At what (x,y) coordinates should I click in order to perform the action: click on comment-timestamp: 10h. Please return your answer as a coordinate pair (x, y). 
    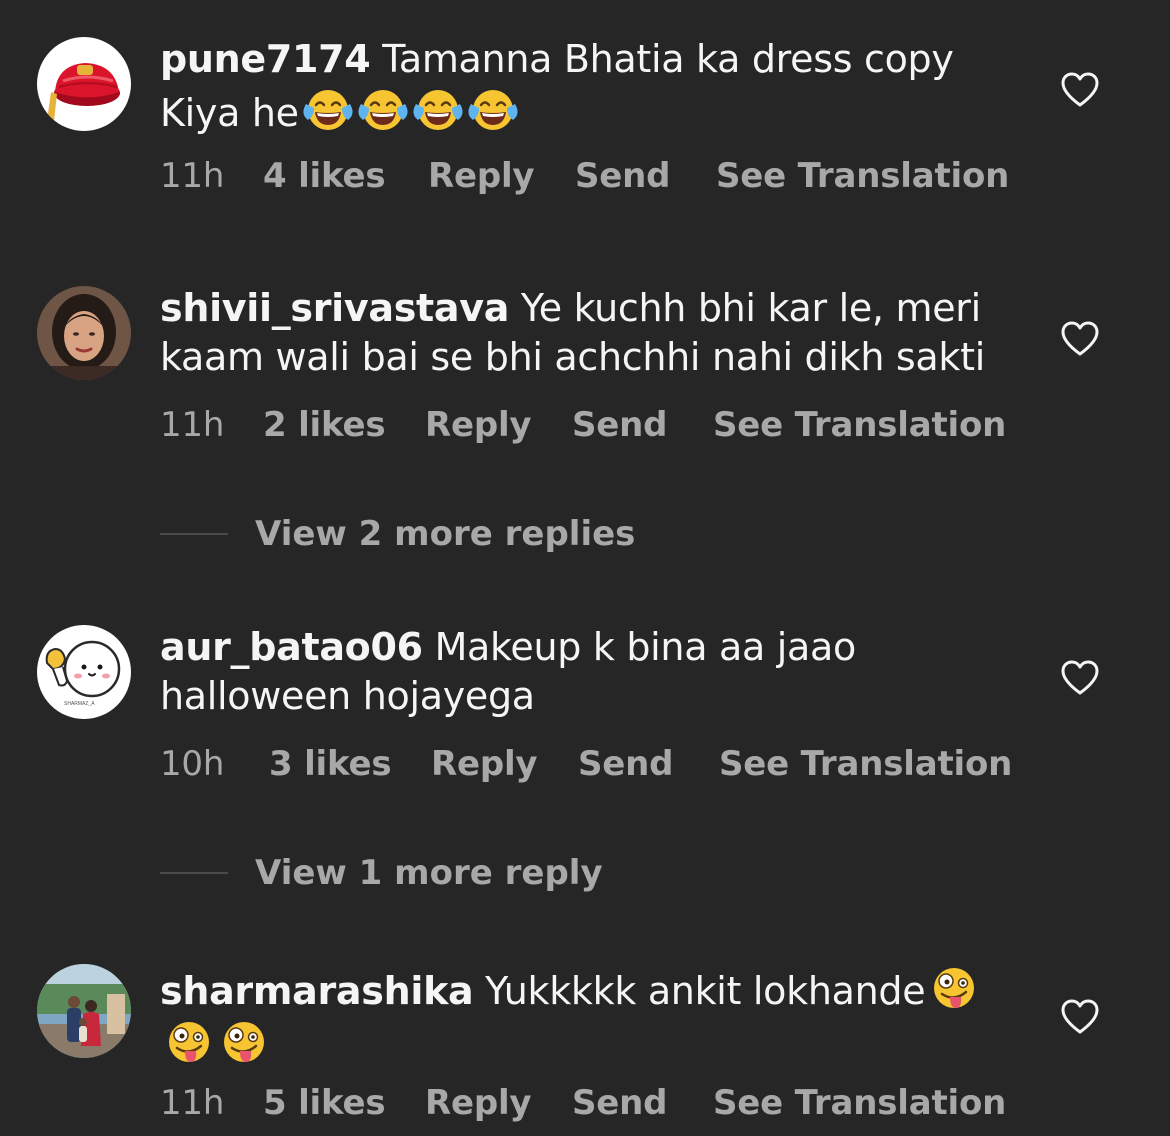
    Looking at the image, I should click on (192, 764).